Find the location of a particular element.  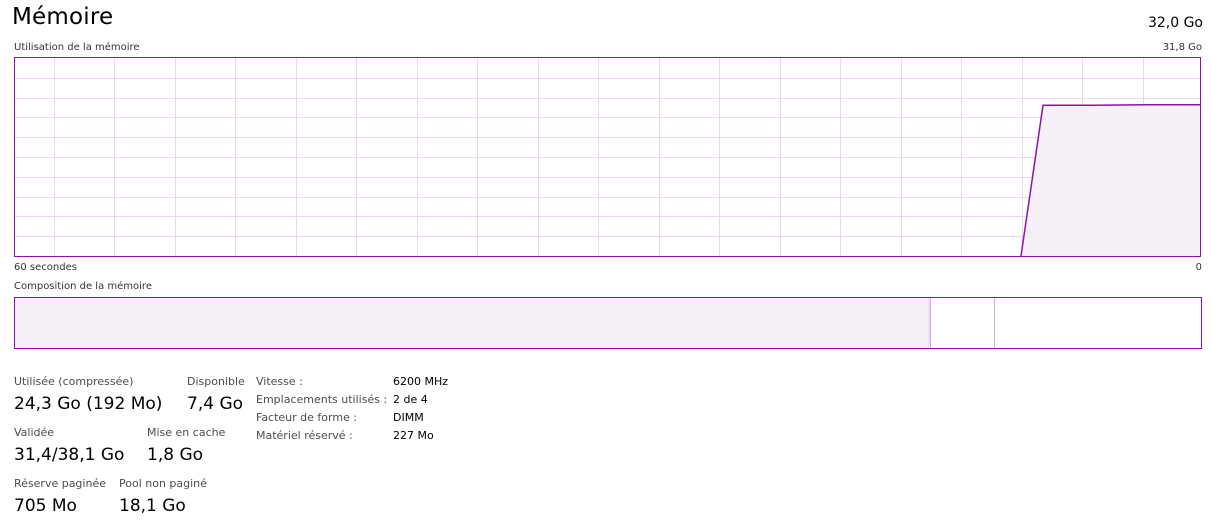

composition-label: Composition de la mémoire is located at coordinates (83, 286).